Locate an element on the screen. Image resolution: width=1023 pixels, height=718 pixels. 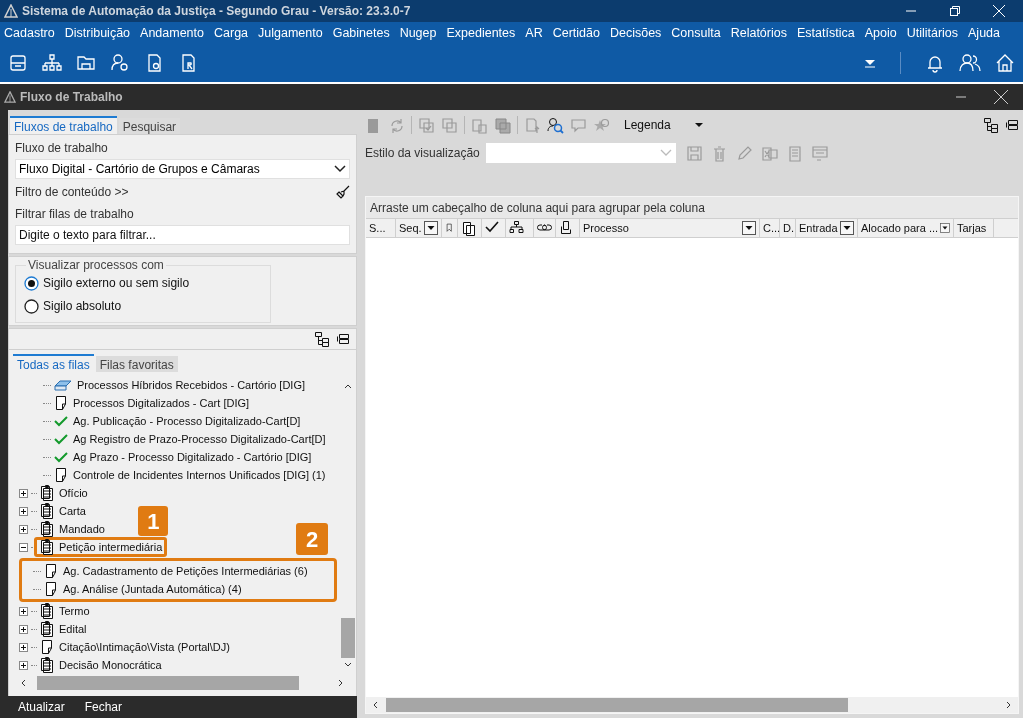
column-header: Entrada is located at coordinates (827, 228).